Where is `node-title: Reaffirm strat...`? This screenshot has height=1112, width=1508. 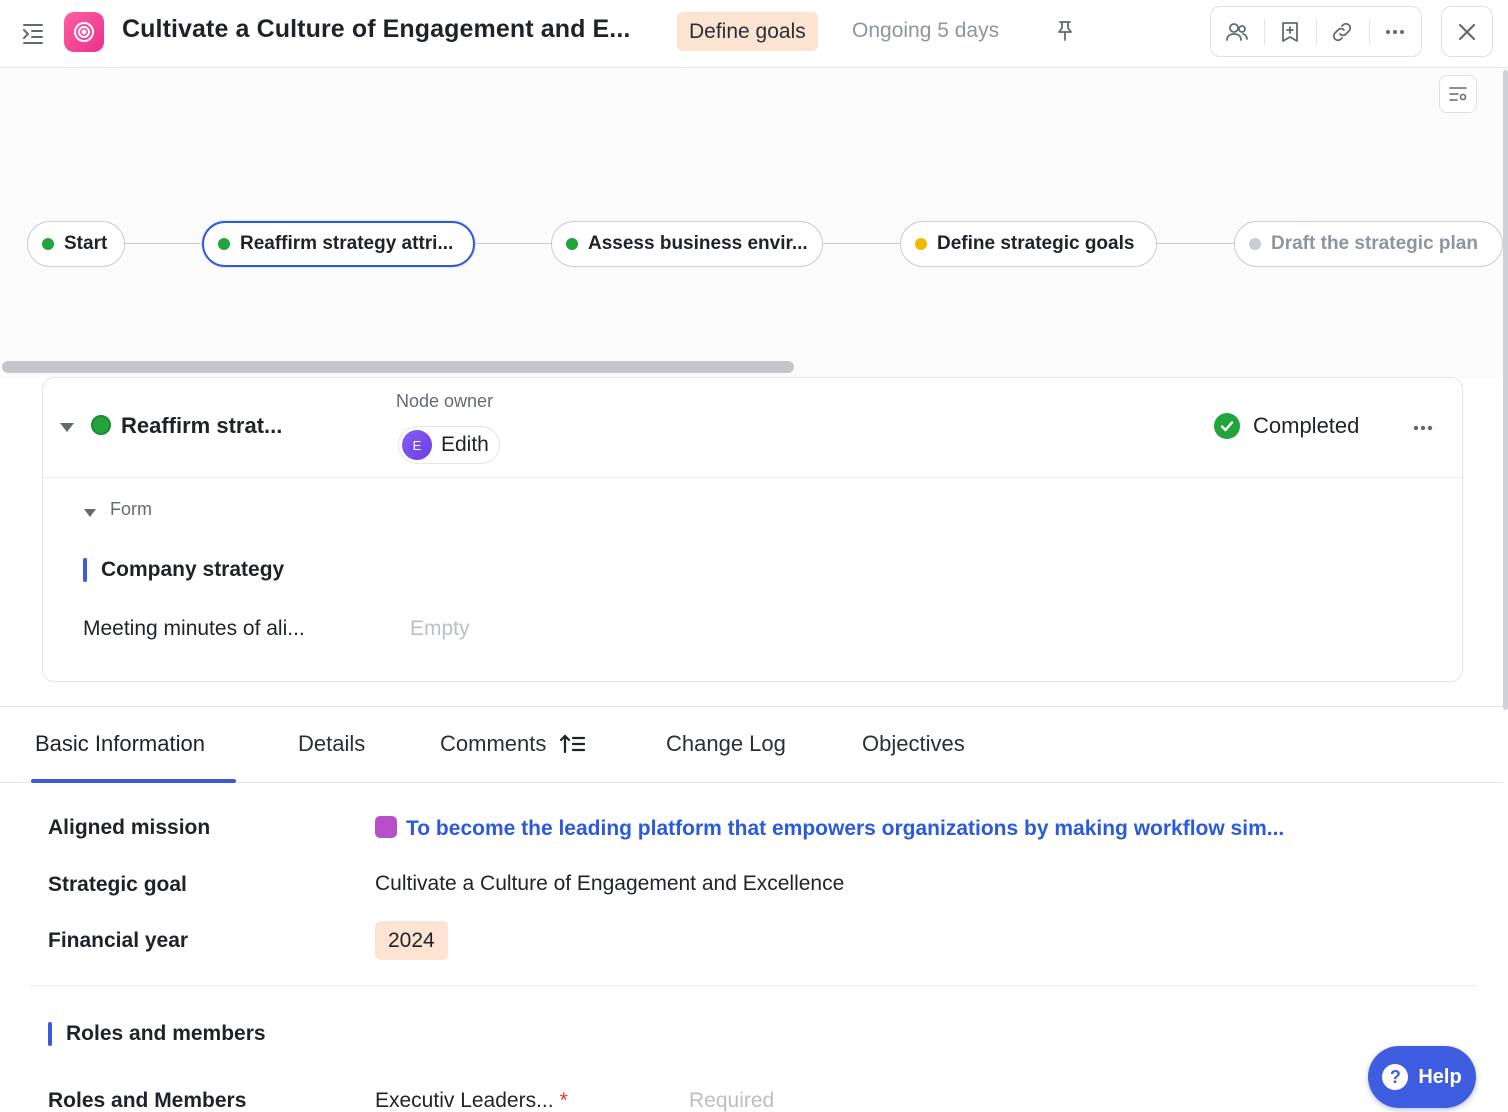
node-title: Reaffirm strat... is located at coordinates (202, 425).